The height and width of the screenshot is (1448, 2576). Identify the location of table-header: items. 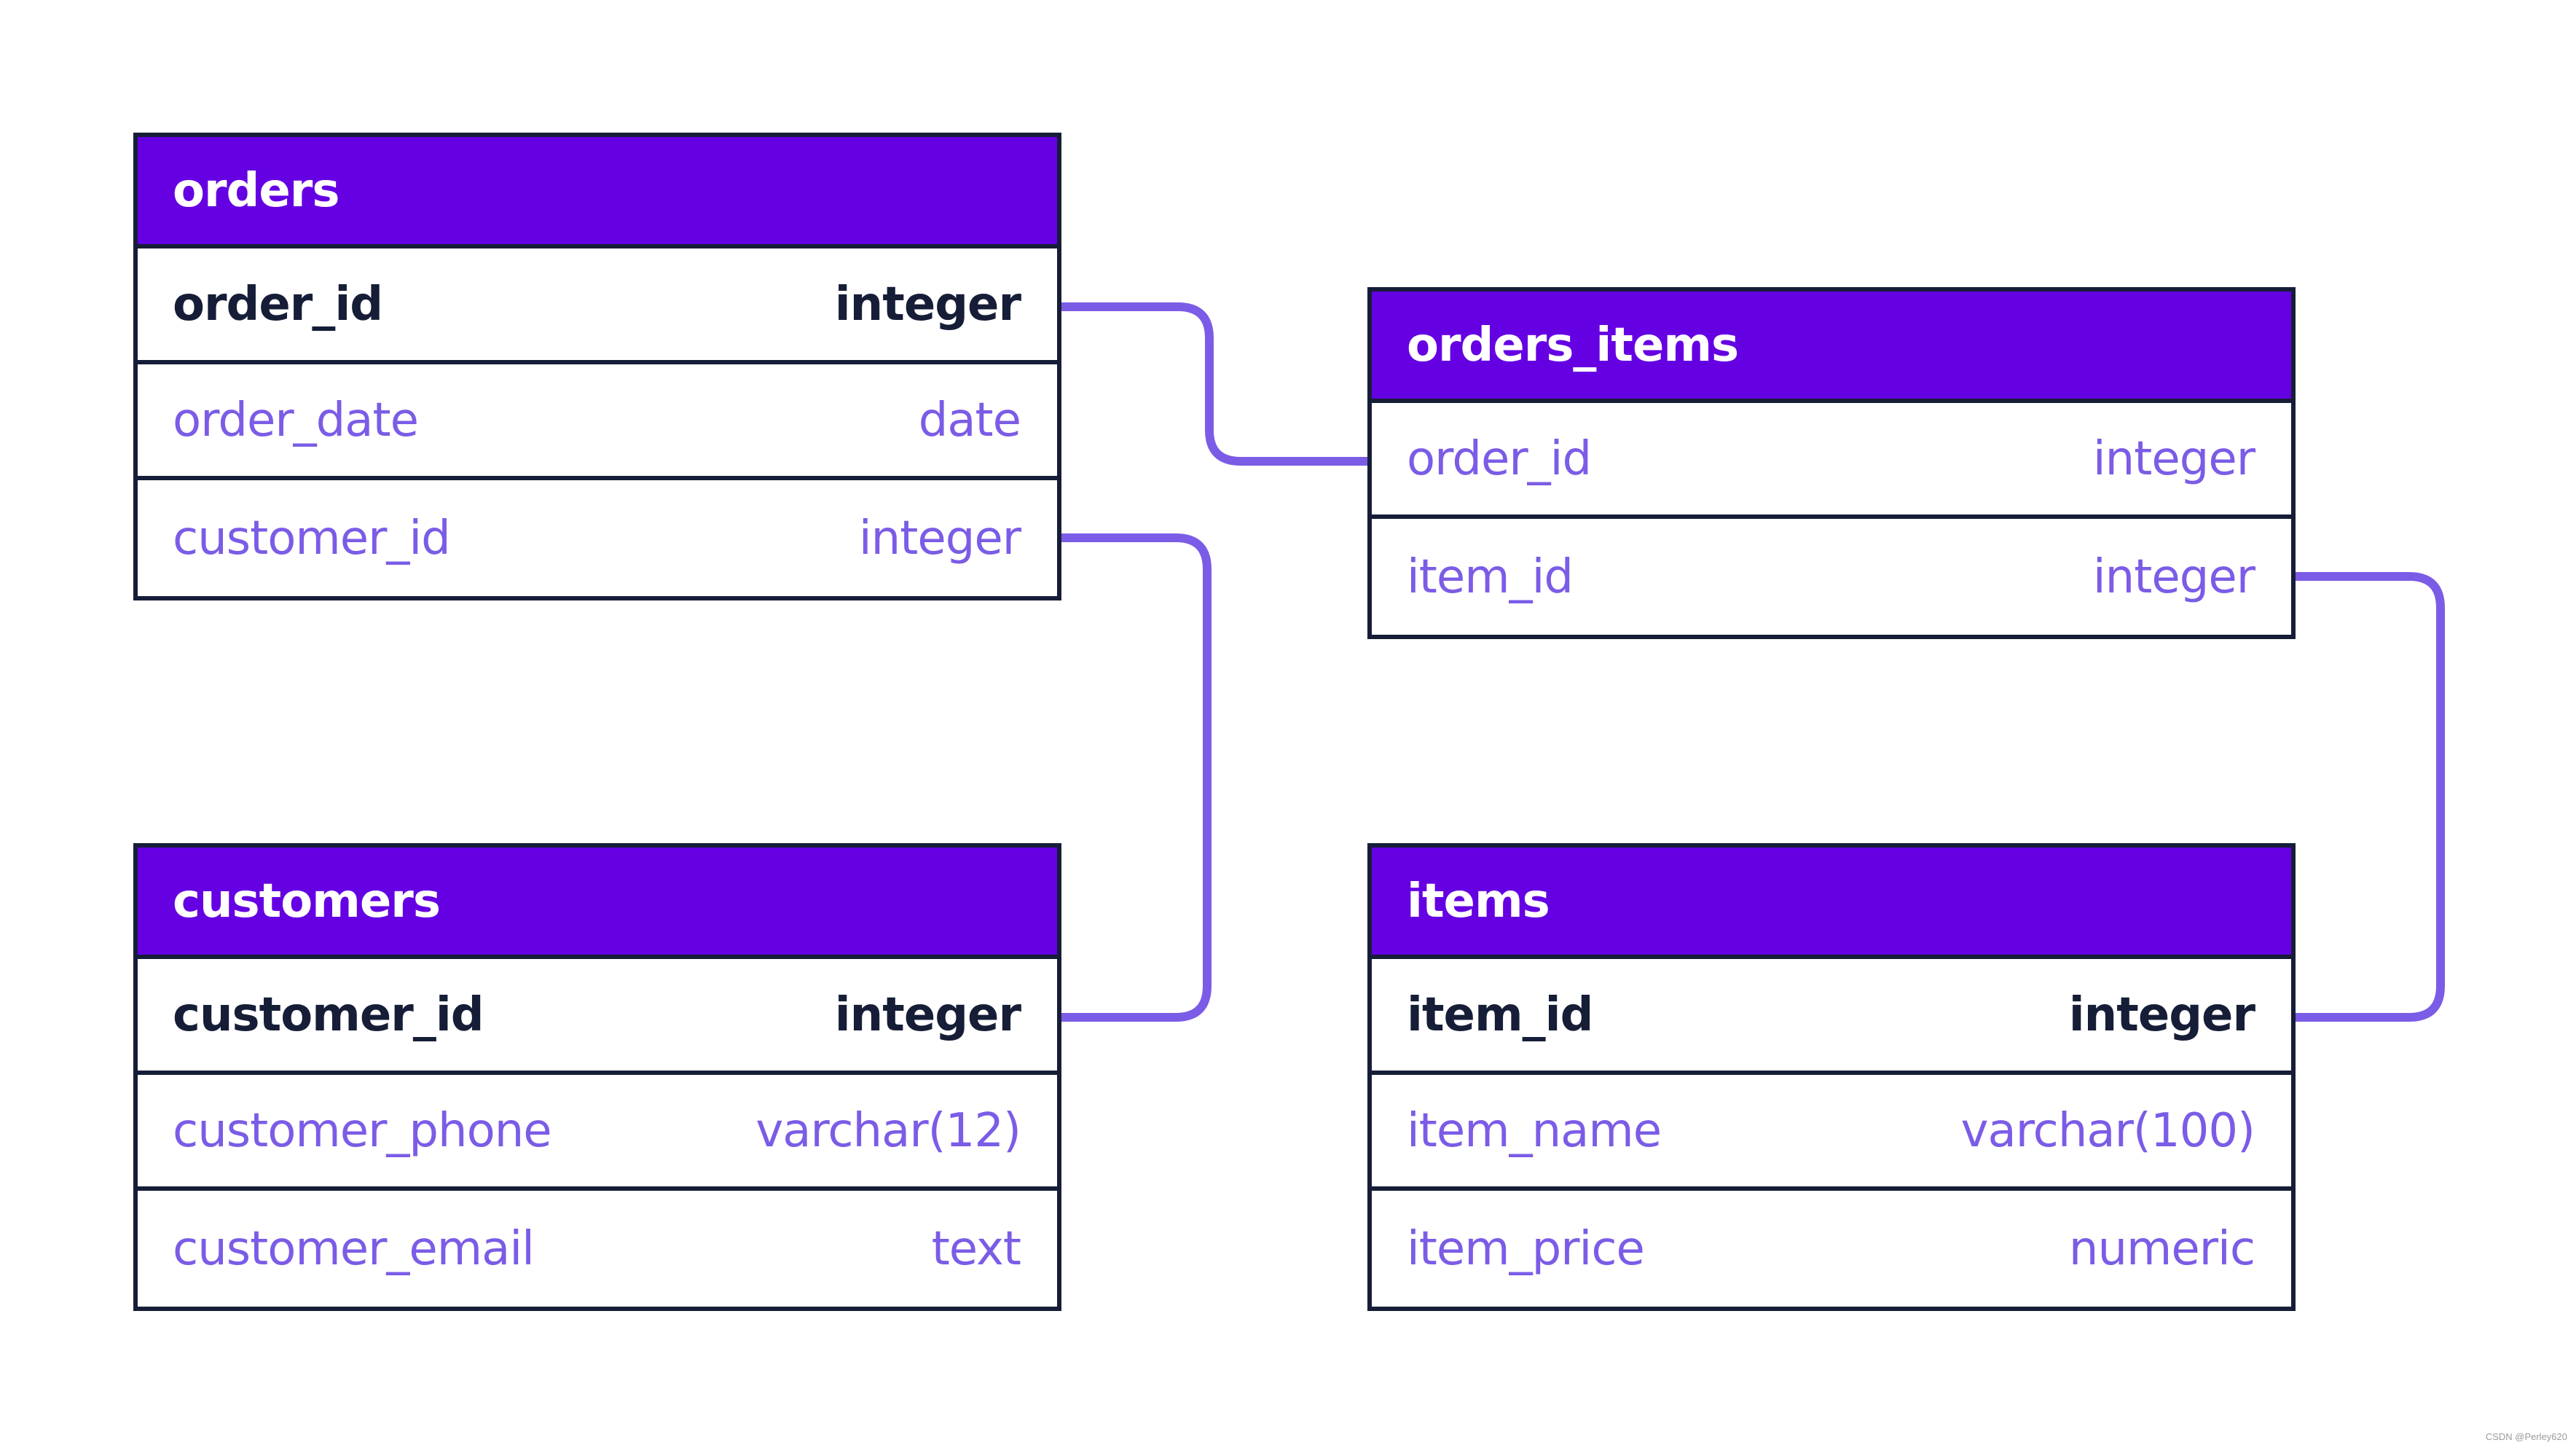
(1831, 903).